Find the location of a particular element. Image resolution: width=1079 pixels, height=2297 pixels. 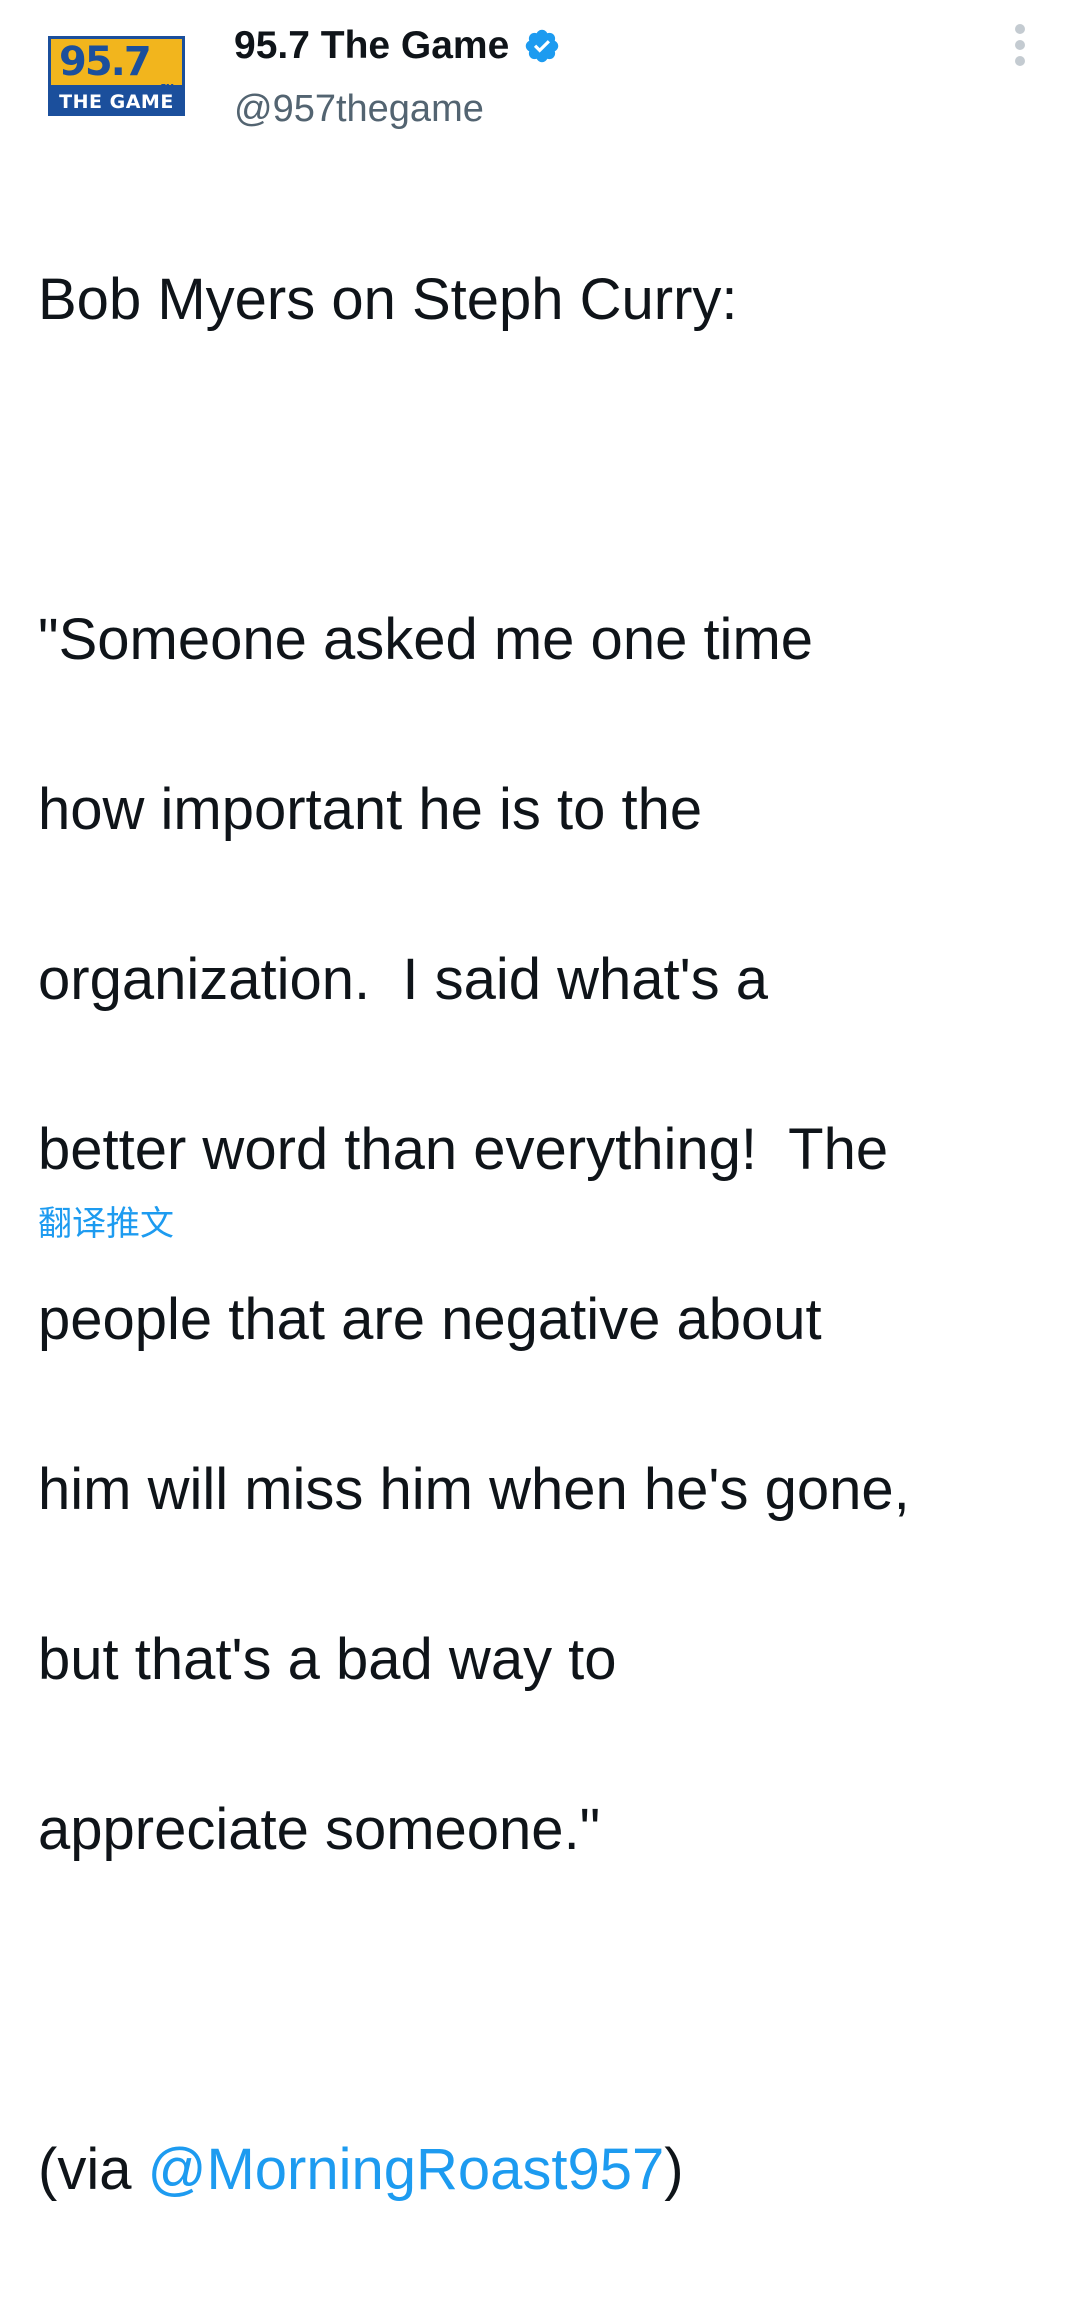

via-prefix: (via is located at coordinates (93, 2169).